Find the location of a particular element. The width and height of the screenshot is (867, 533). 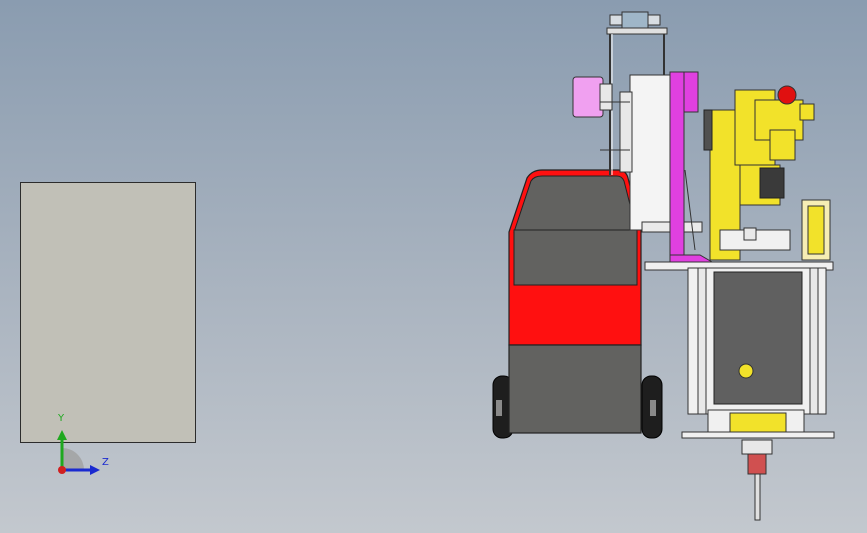

axis-triad-icon is located at coordinates (78, 452).